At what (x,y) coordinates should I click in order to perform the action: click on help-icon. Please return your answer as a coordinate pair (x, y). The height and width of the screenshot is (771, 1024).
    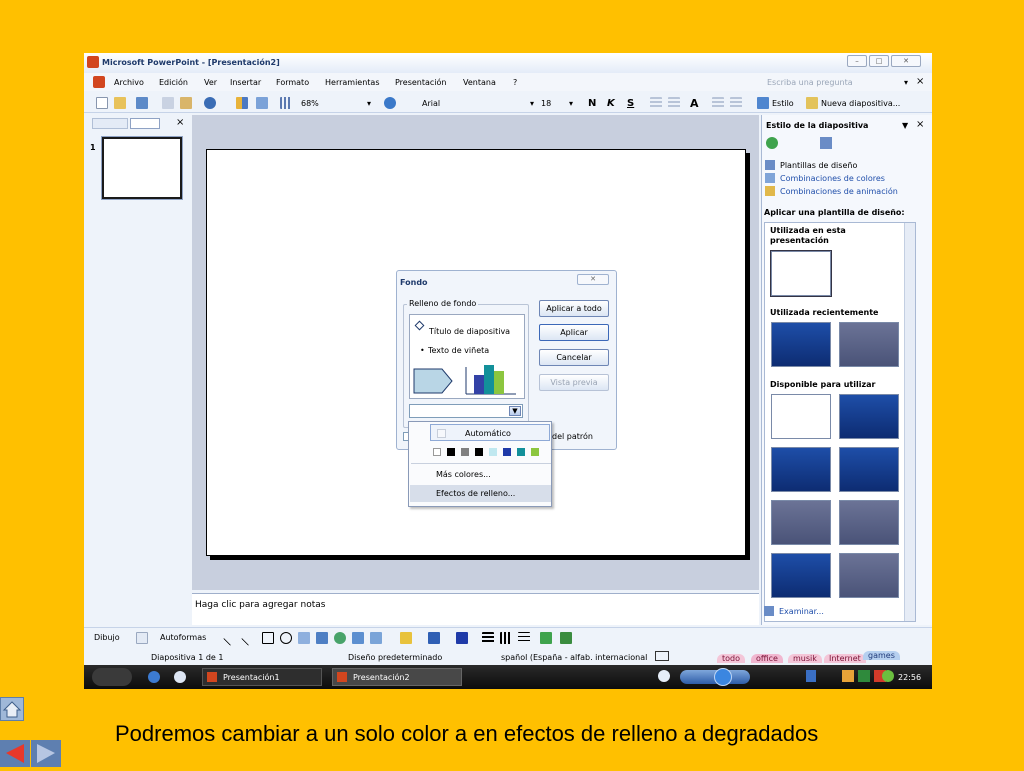
    Looking at the image, I should click on (390, 103).